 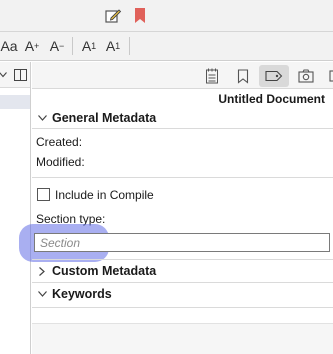 I want to click on font-bigger-sup: +, so click(x=37, y=46).